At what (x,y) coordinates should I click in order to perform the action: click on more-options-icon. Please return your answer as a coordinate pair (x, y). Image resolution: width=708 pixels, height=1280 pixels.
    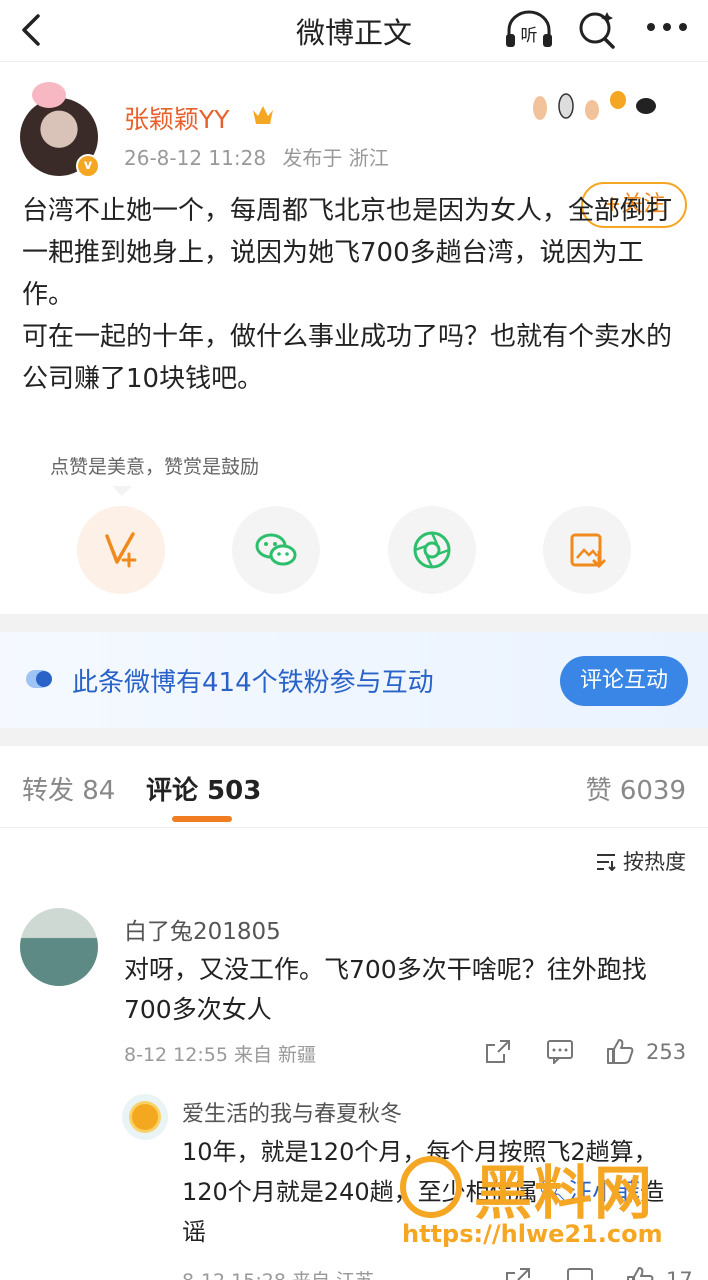
    Looking at the image, I should click on (667, 27).